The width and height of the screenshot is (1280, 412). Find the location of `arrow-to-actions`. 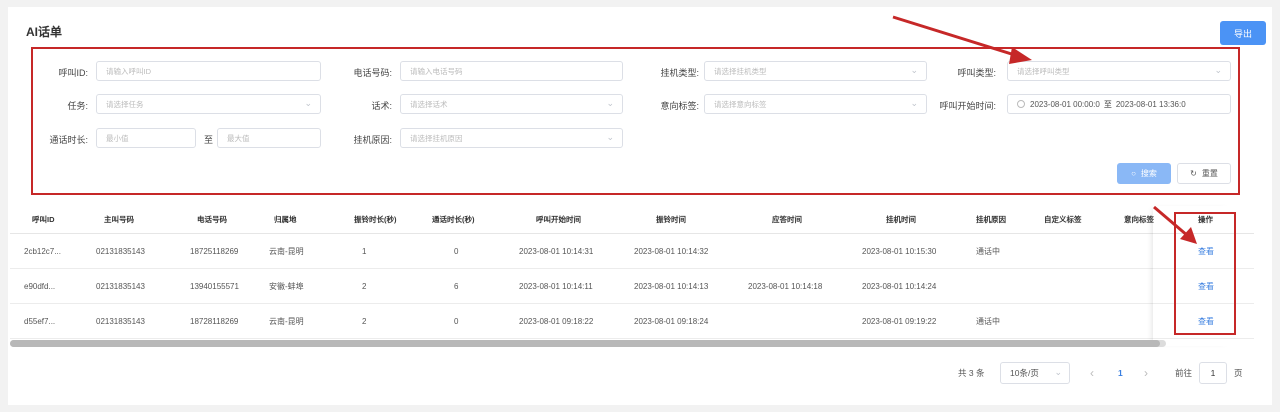

arrow-to-actions is located at coordinates (1175, 224).